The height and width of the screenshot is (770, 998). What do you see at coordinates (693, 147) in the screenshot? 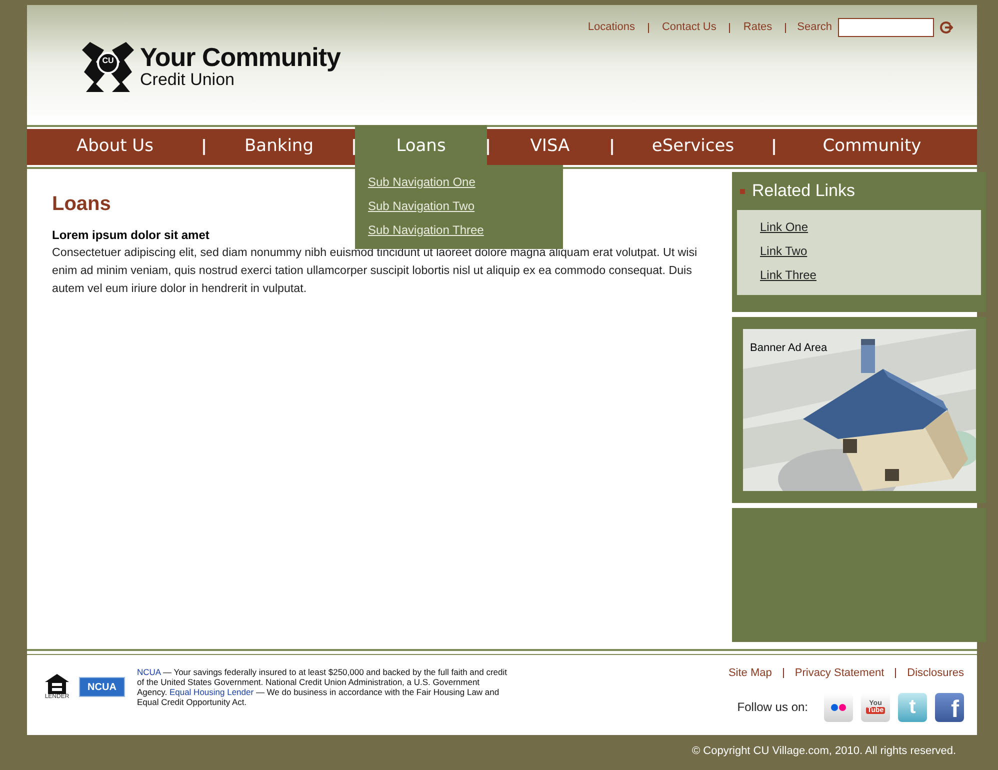
I see `nav-tab: eServices` at bounding box center [693, 147].